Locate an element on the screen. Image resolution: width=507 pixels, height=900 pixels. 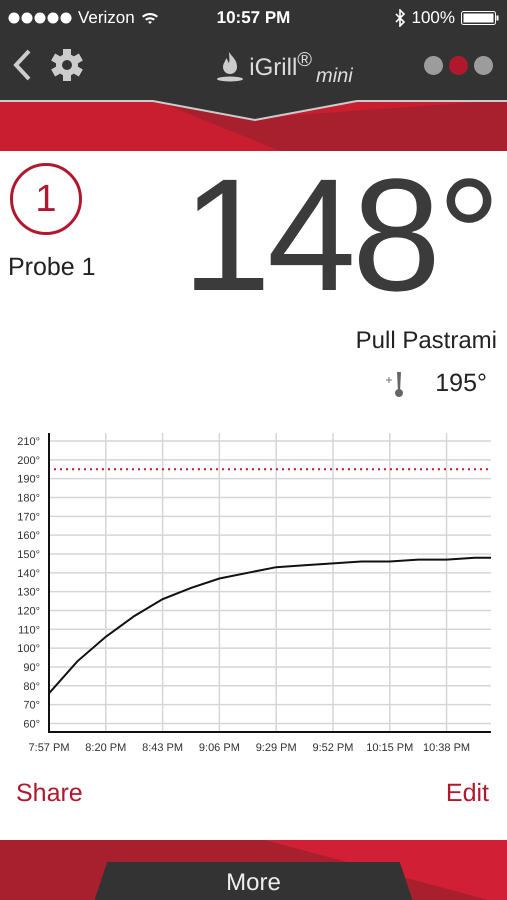
back-icon is located at coordinates (22, 65).